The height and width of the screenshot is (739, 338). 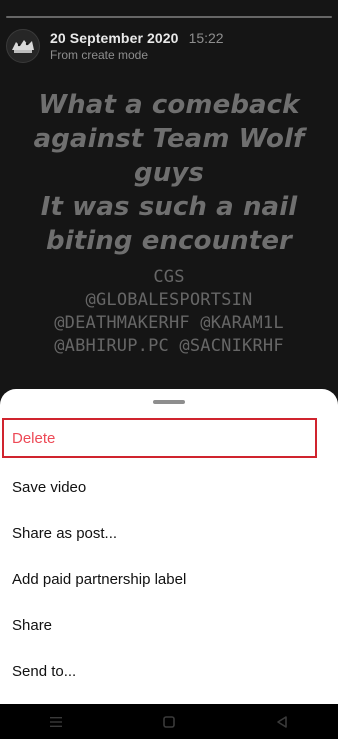 I want to click on recents-button, so click(x=56, y=722).